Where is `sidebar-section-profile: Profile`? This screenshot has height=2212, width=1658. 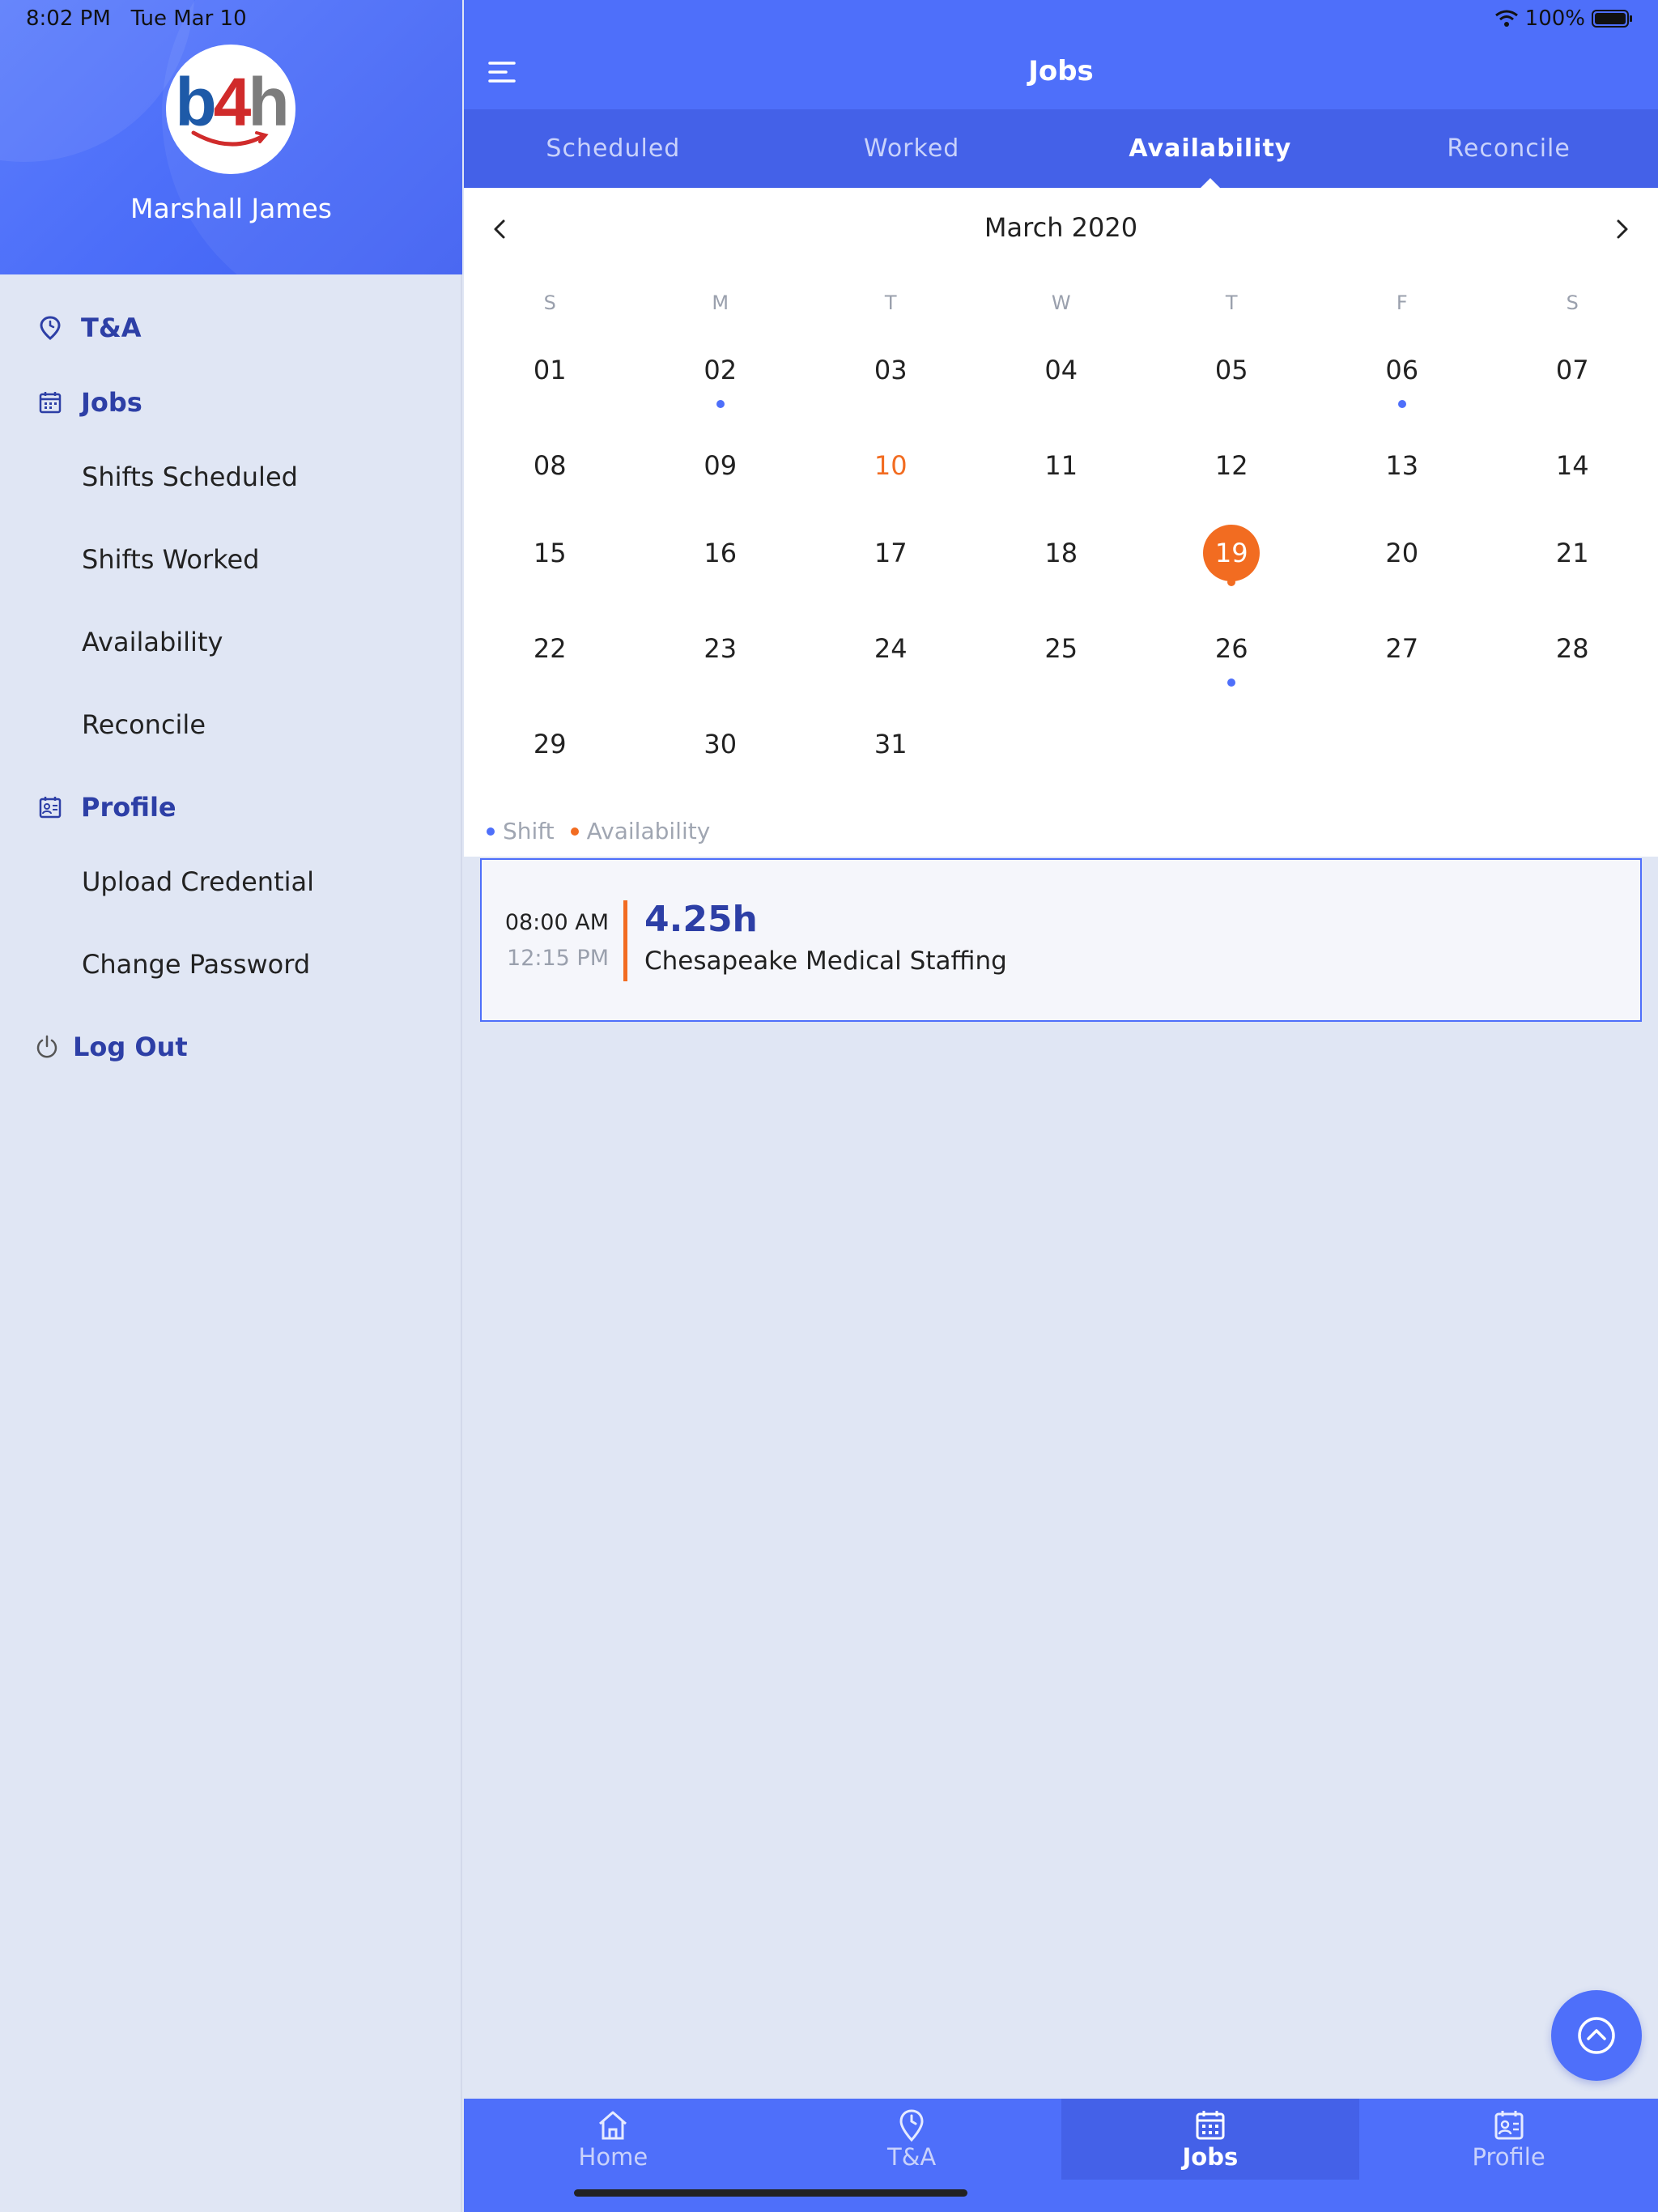
sidebar-section-profile: Profile is located at coordinates (106, 808).